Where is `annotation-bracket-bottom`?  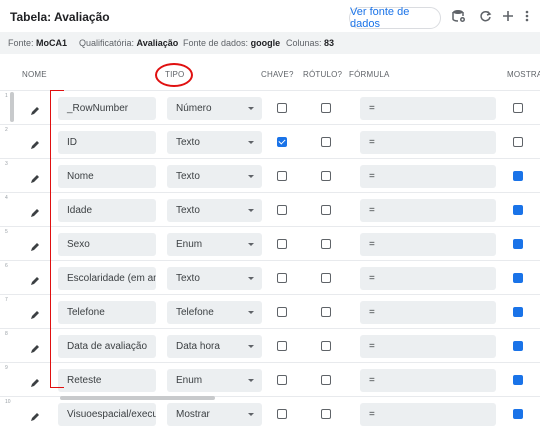
annotation-bracket-bottom is located at coordinates (57, 387).